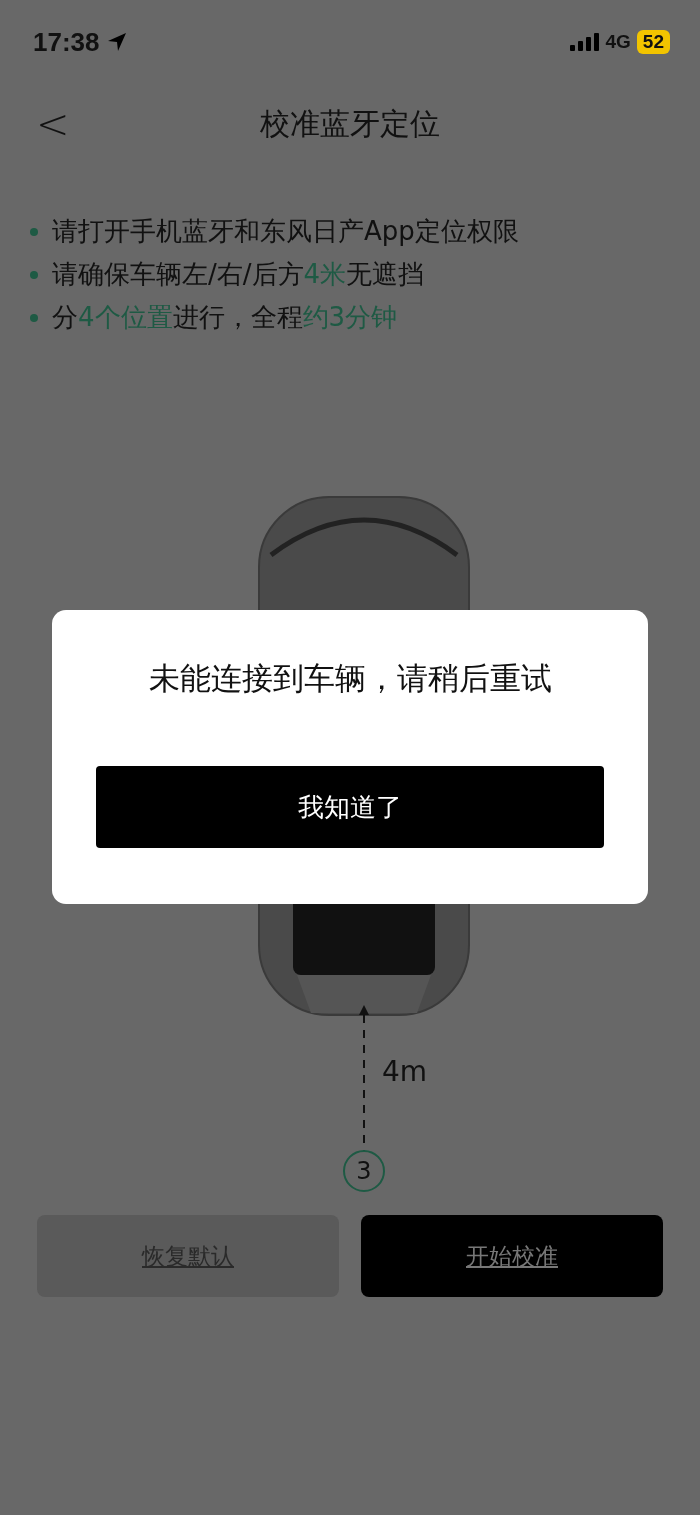 This screenshot has height=1515, width=700. What do you see at coordinates (653, 42) in the screenshot?
I see `battery-indicator: 52` at bounding box center [653, 42].